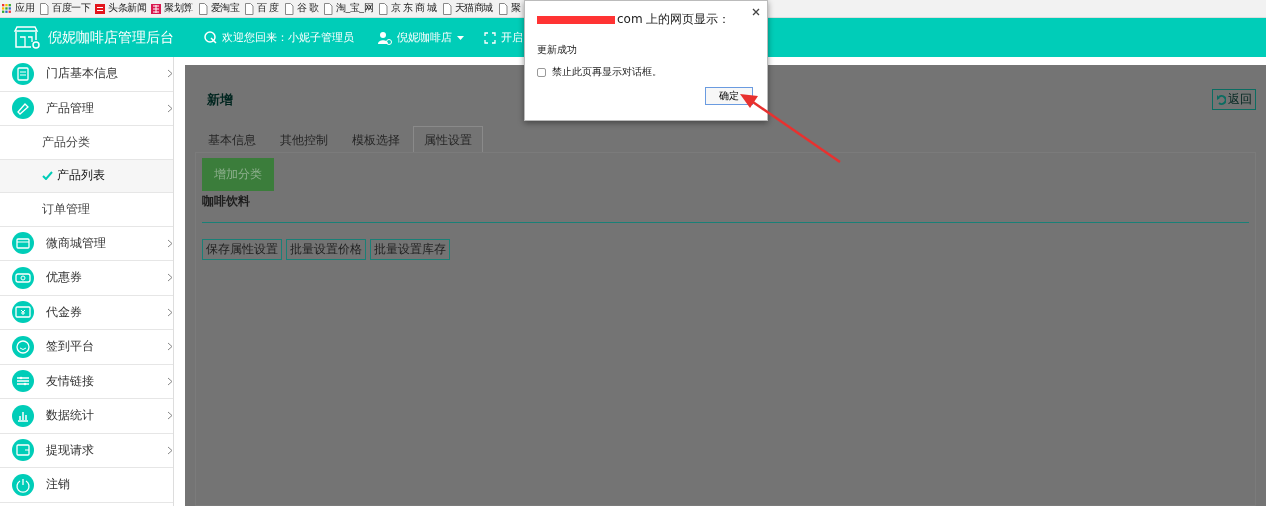  Describe the element at coordinates (307, 8) in the screenshot. I see `bookmark-link: 谷 歌` at that location.